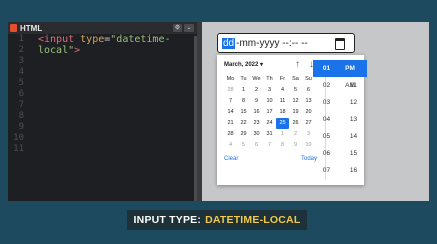 This screenshot has height=244, width=437. What do you see at coordinates (350, 68) in the screenshot?
I see `ampm-option: PM` at bounding box center [350, 68].